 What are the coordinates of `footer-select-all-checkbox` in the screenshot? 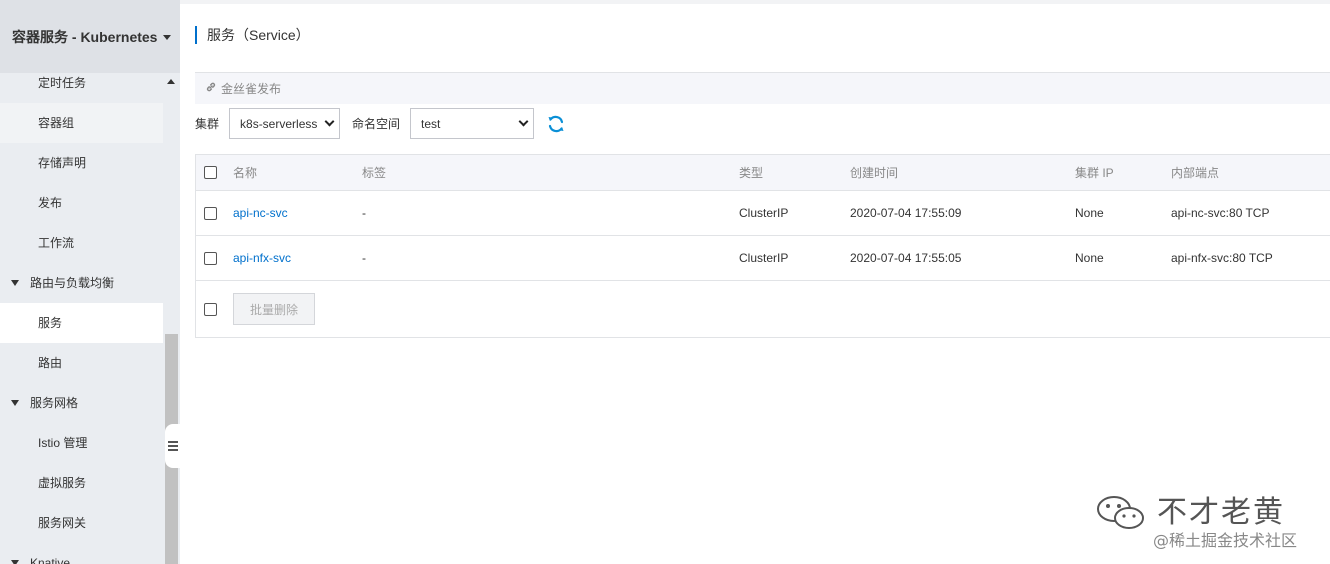 It's located at (210, 309).